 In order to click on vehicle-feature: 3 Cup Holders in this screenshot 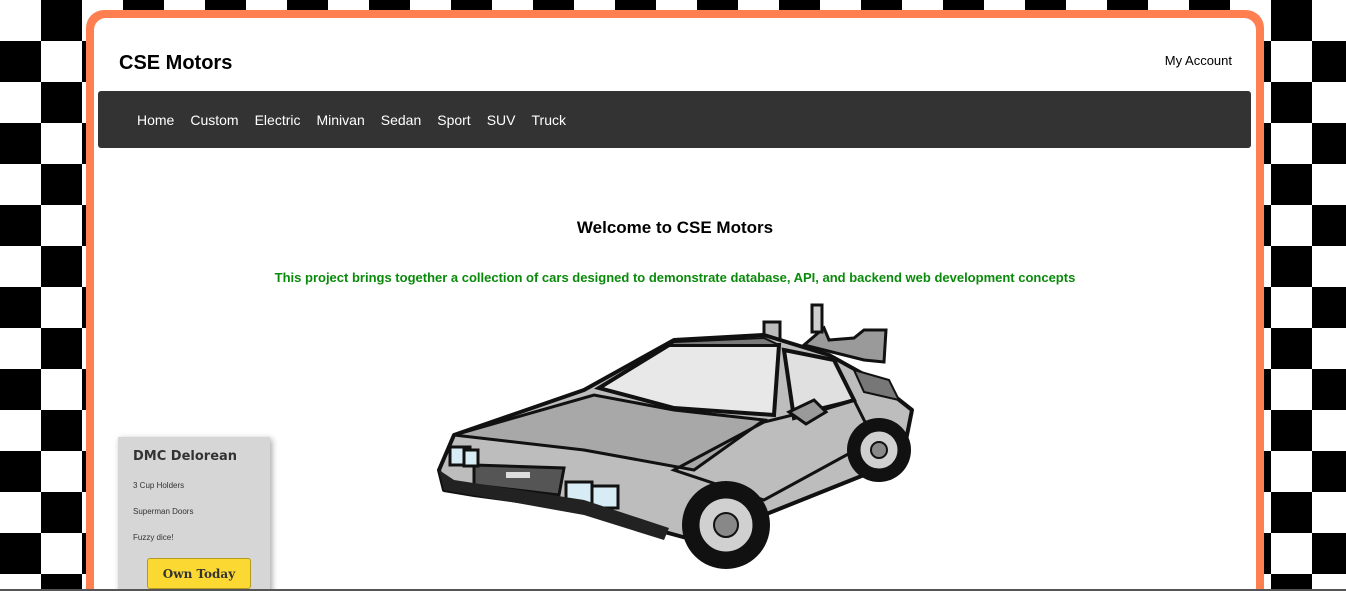, I will do `click(159, 485)`.